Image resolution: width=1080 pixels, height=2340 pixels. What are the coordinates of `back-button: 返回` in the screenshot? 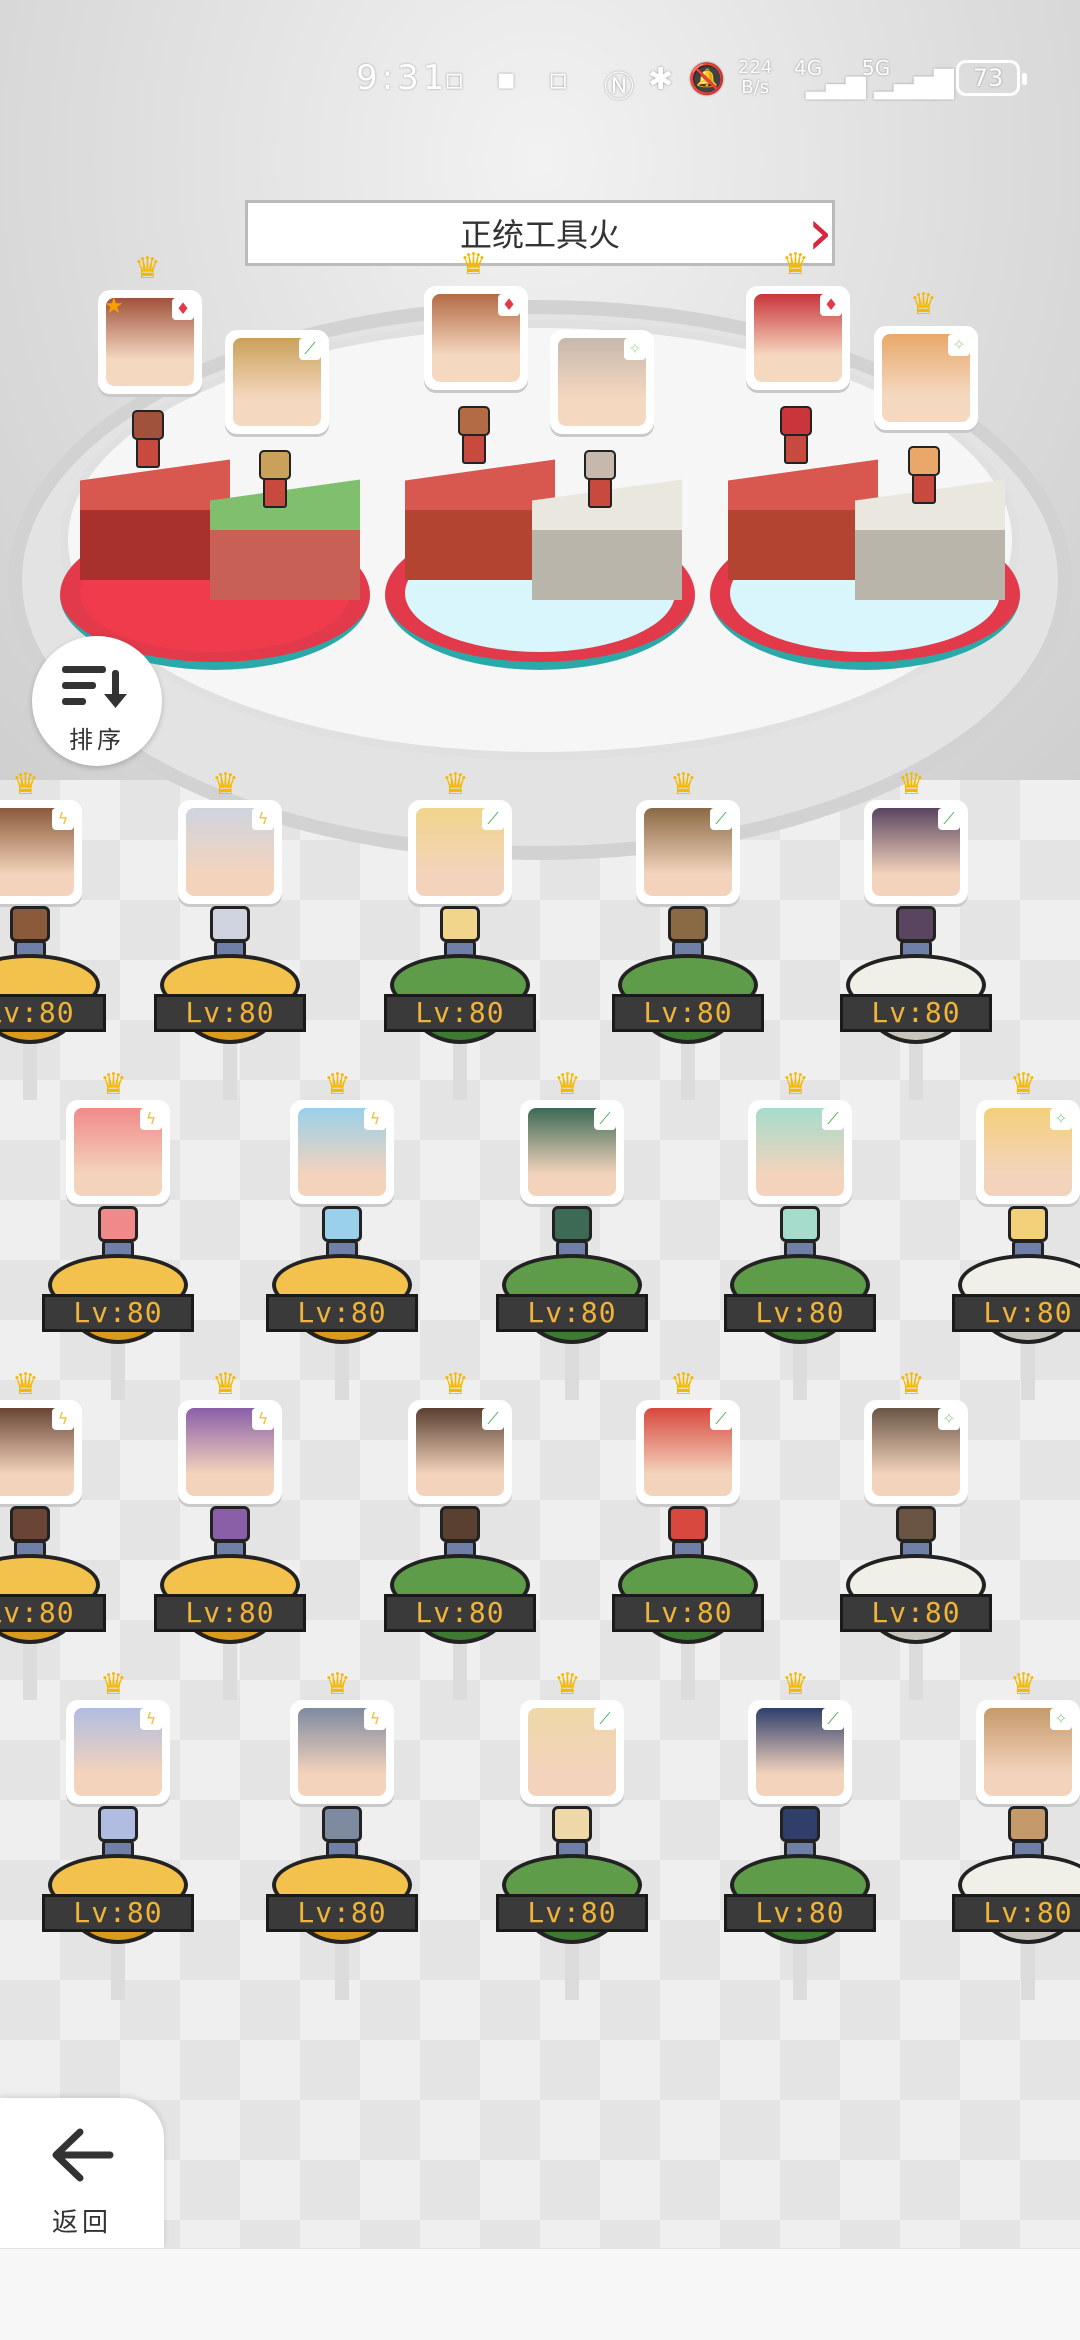 It's located at (82, 2173).